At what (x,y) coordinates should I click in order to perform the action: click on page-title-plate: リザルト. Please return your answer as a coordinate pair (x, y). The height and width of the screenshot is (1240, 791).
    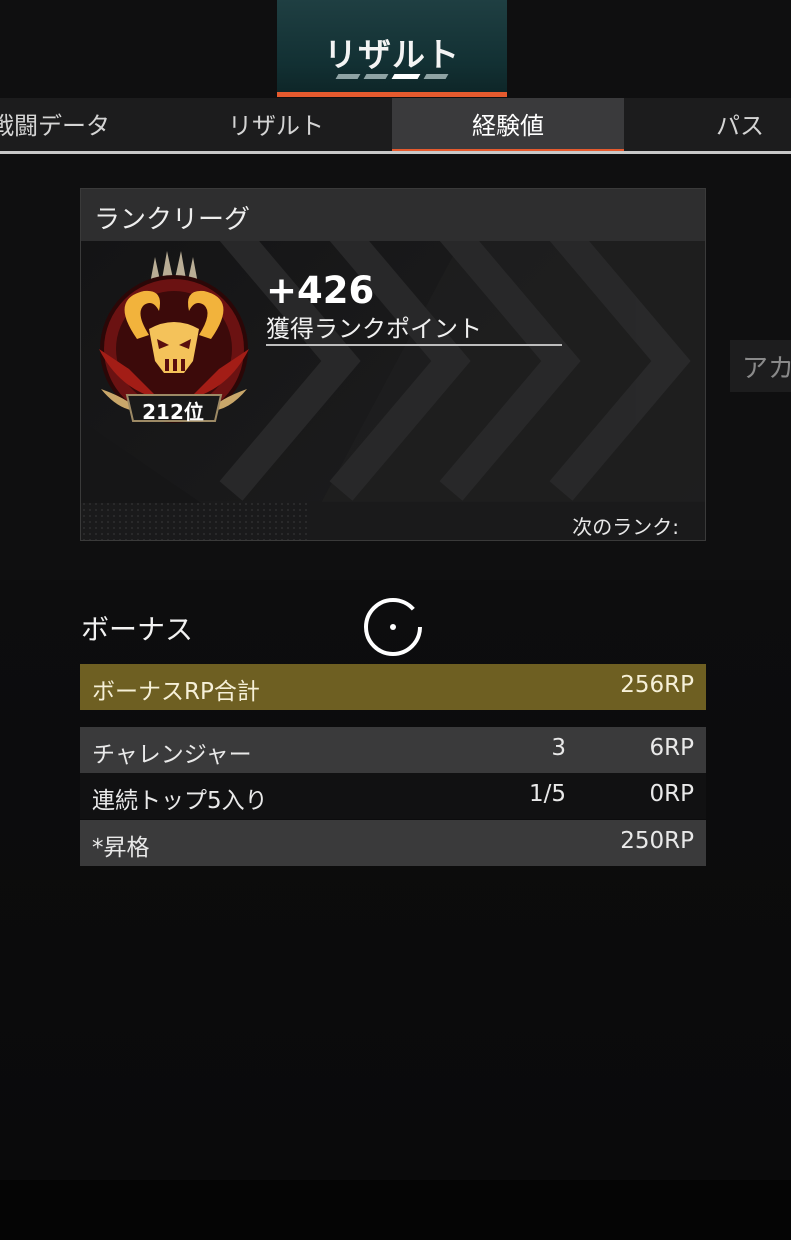
    Looking at the image, I should click on (392, 46).